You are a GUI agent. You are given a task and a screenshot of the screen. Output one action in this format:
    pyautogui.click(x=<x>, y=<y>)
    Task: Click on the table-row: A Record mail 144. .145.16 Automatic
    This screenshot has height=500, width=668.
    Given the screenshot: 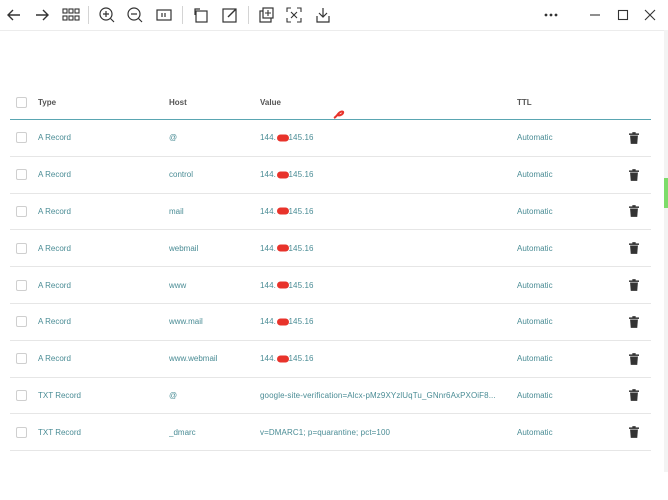 What is the action you would take?
    pyautogui.click(x=330, y=212)
    